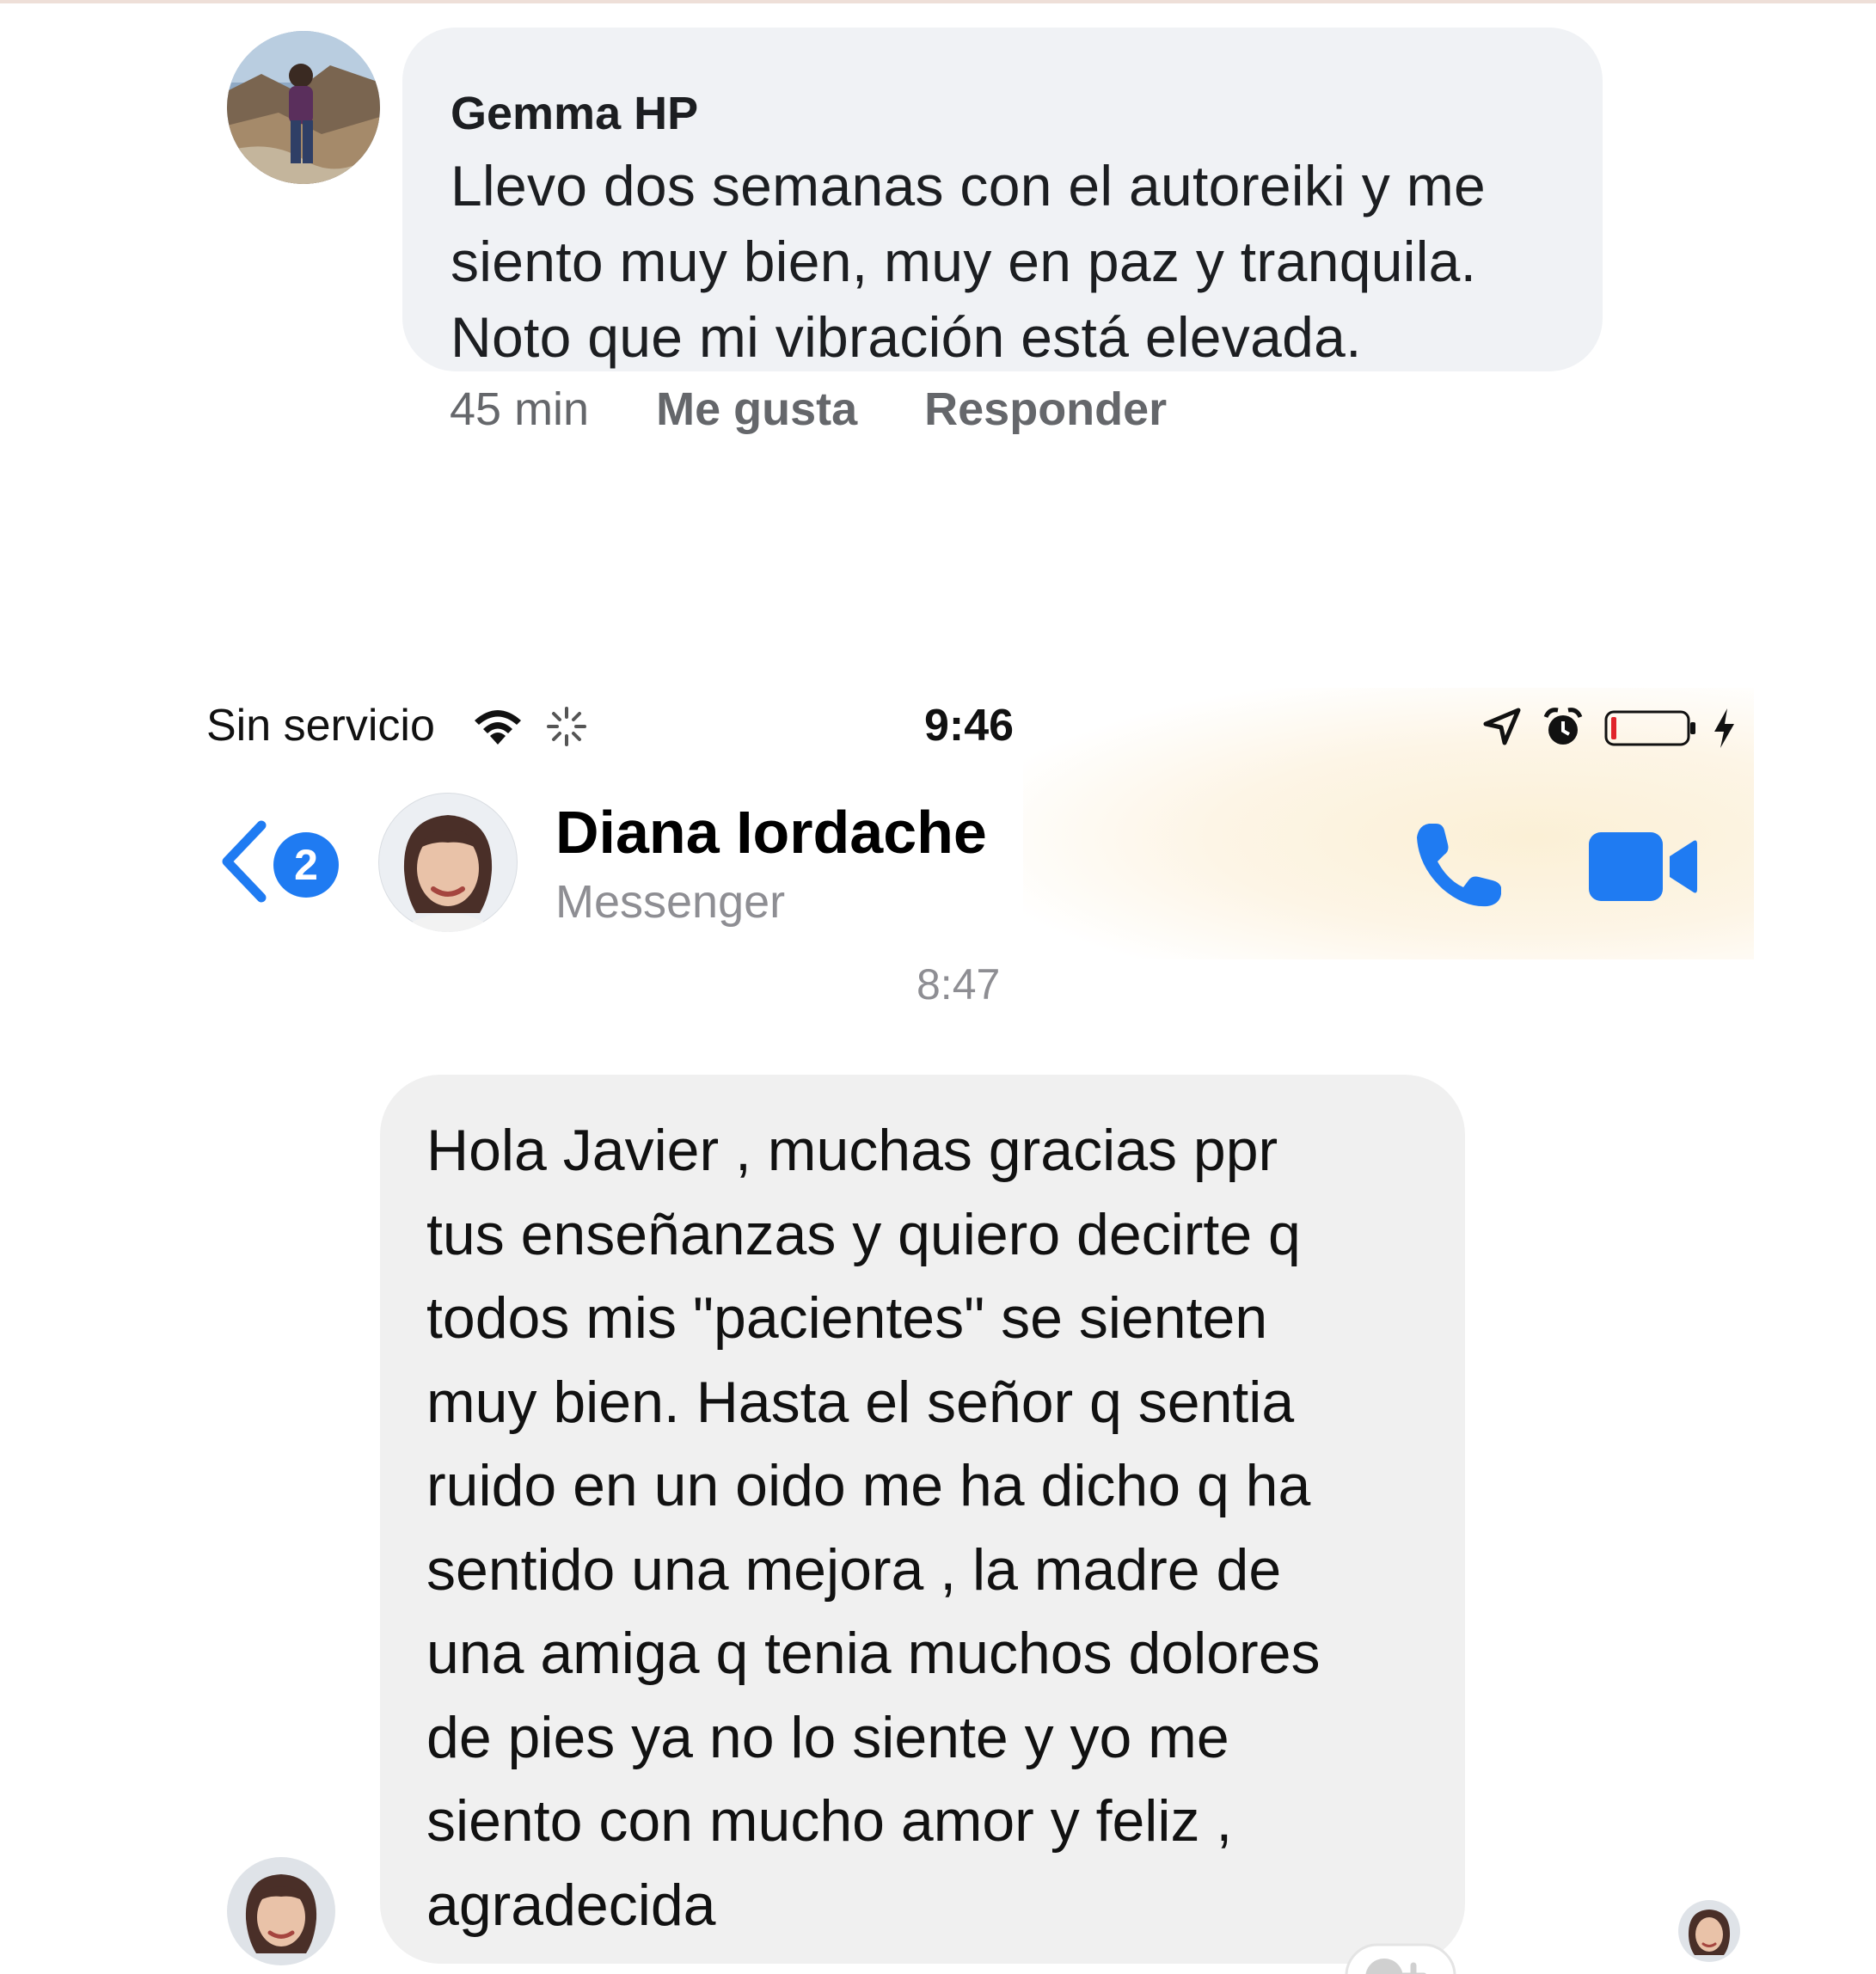  What do you see at coordinates (448, 862) in the screenshot?
I see `contact-avatar` at bounding box center [448, 862].